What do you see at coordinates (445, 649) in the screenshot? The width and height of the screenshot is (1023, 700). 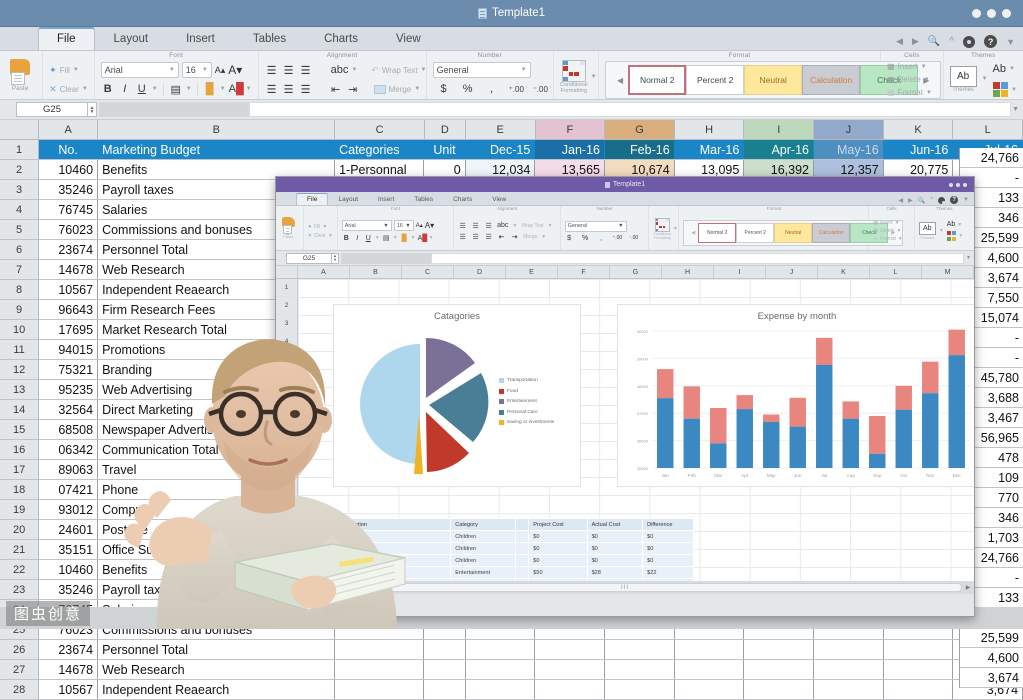 I see `cell-D26` at bounding box center [445, 649].